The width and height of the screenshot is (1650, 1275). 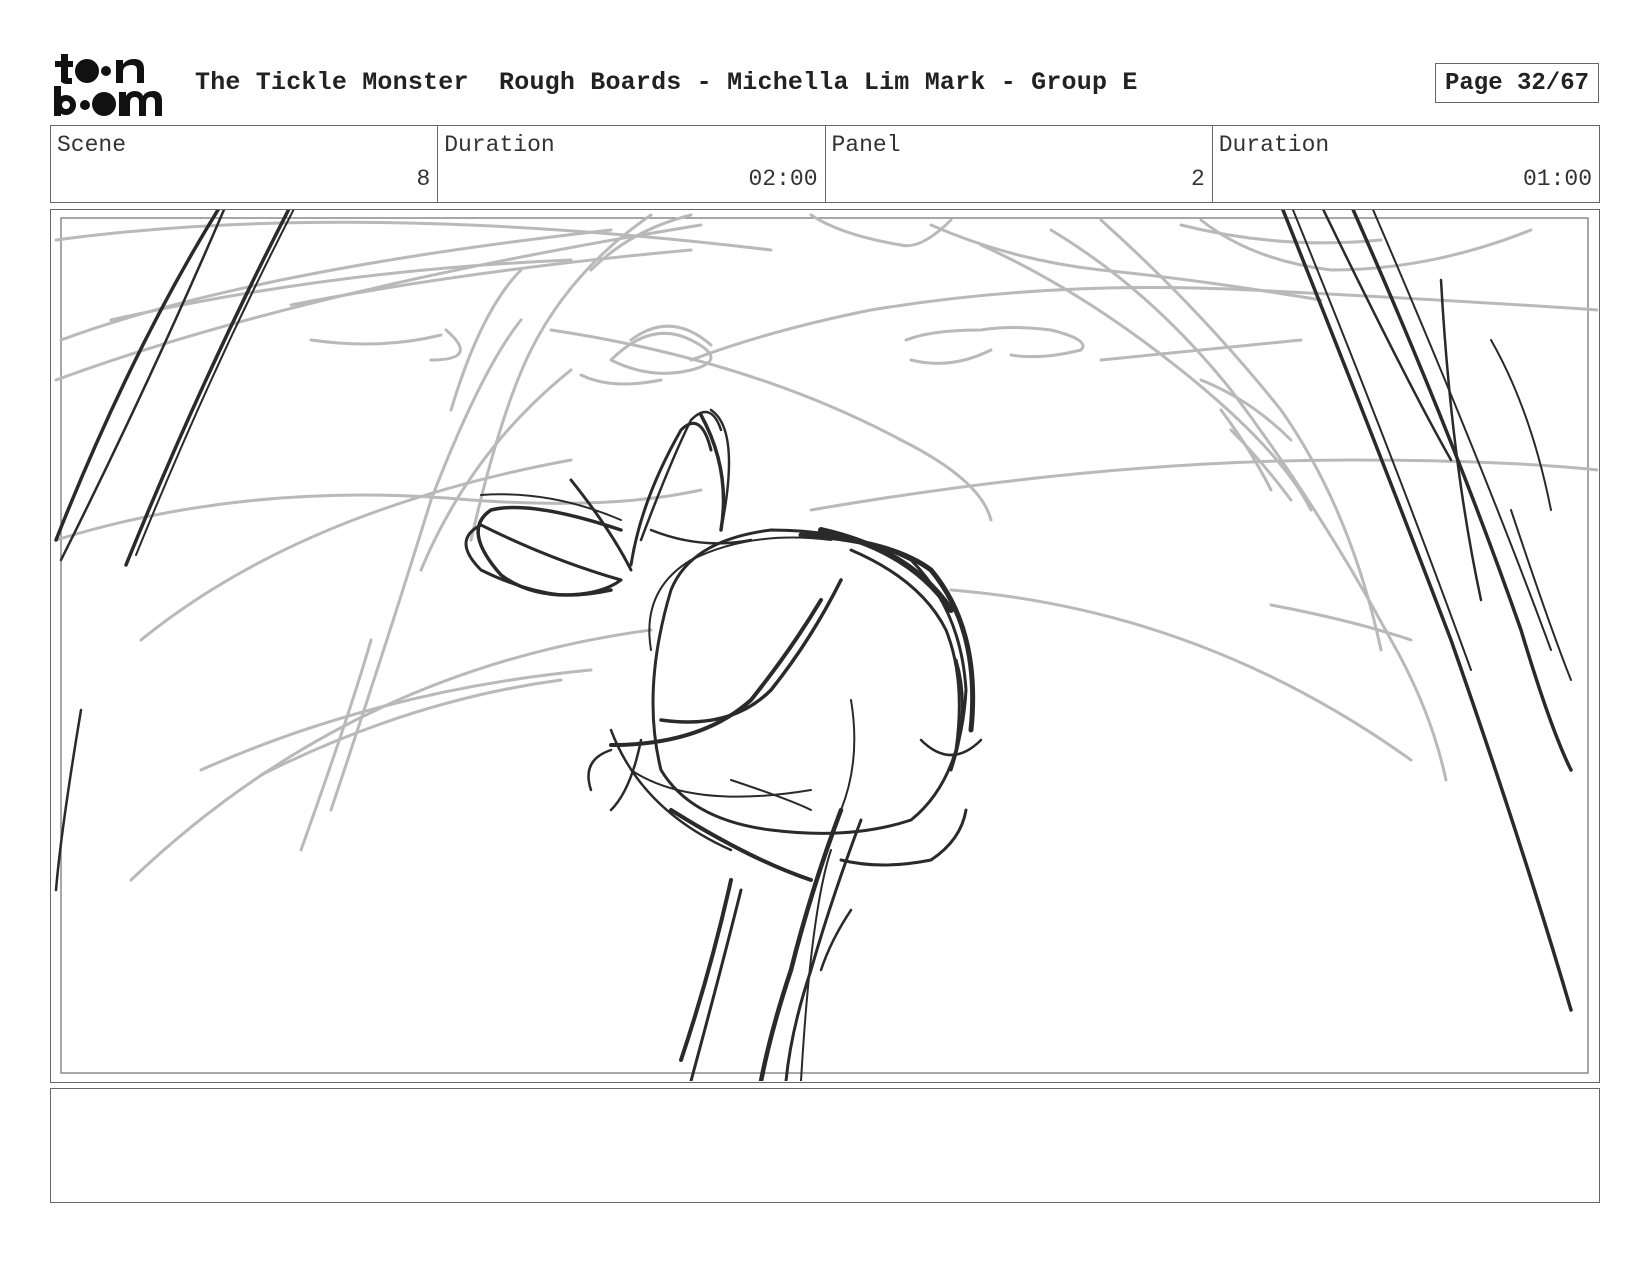 What do you see at coordinates (245, 164) in the screenshot?
I see `scene-cell: Scene 8` at bounding box center [245, 164].